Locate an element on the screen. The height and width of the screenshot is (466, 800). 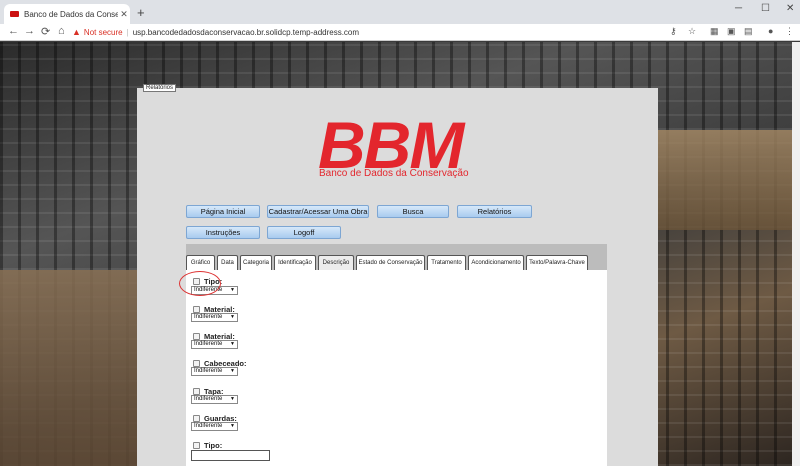
guardas-checkbox is located at coordinates (196, 418).